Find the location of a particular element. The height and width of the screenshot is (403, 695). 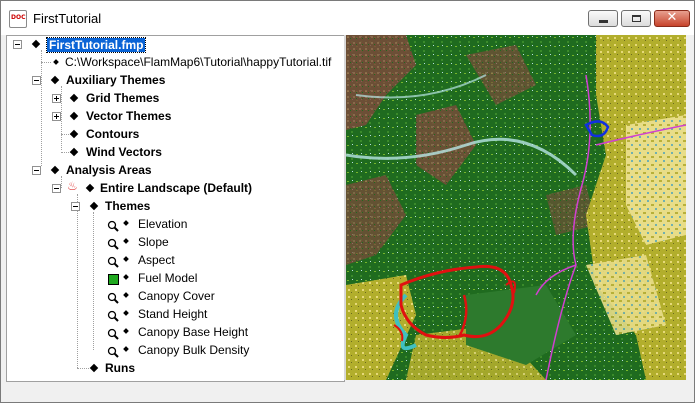

tree-item-wind-vectors: Wind Vectors is located at coordinates (124, 152).